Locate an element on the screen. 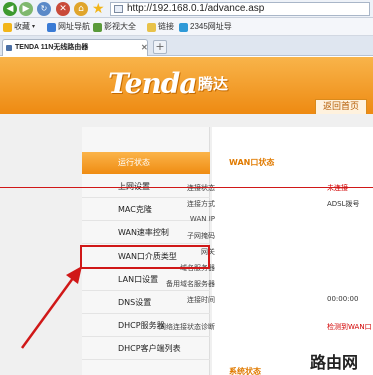 The image size is (373, 375). forward-arrow-icon: ▶ is located at coordinates (26, 9).